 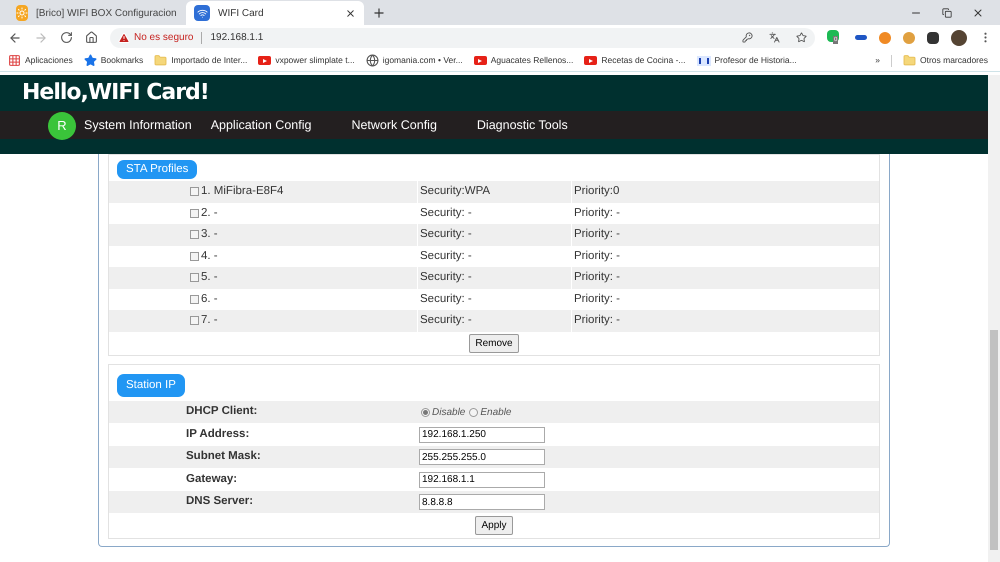 What do you see at coordinates (223, 456) in the screenshot?
I see `field-label: Subnet Mask:` at bounding box center [223, 456].